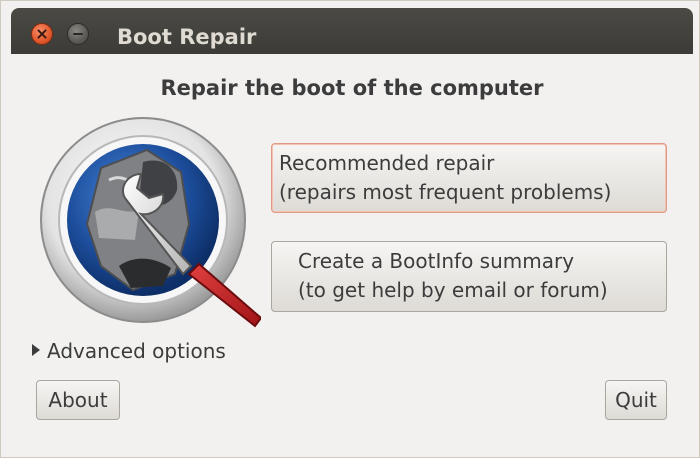  Describe the element at coordinates (352, 31) in the screenshot. I see `title-bar: Boot Repair` at that location.